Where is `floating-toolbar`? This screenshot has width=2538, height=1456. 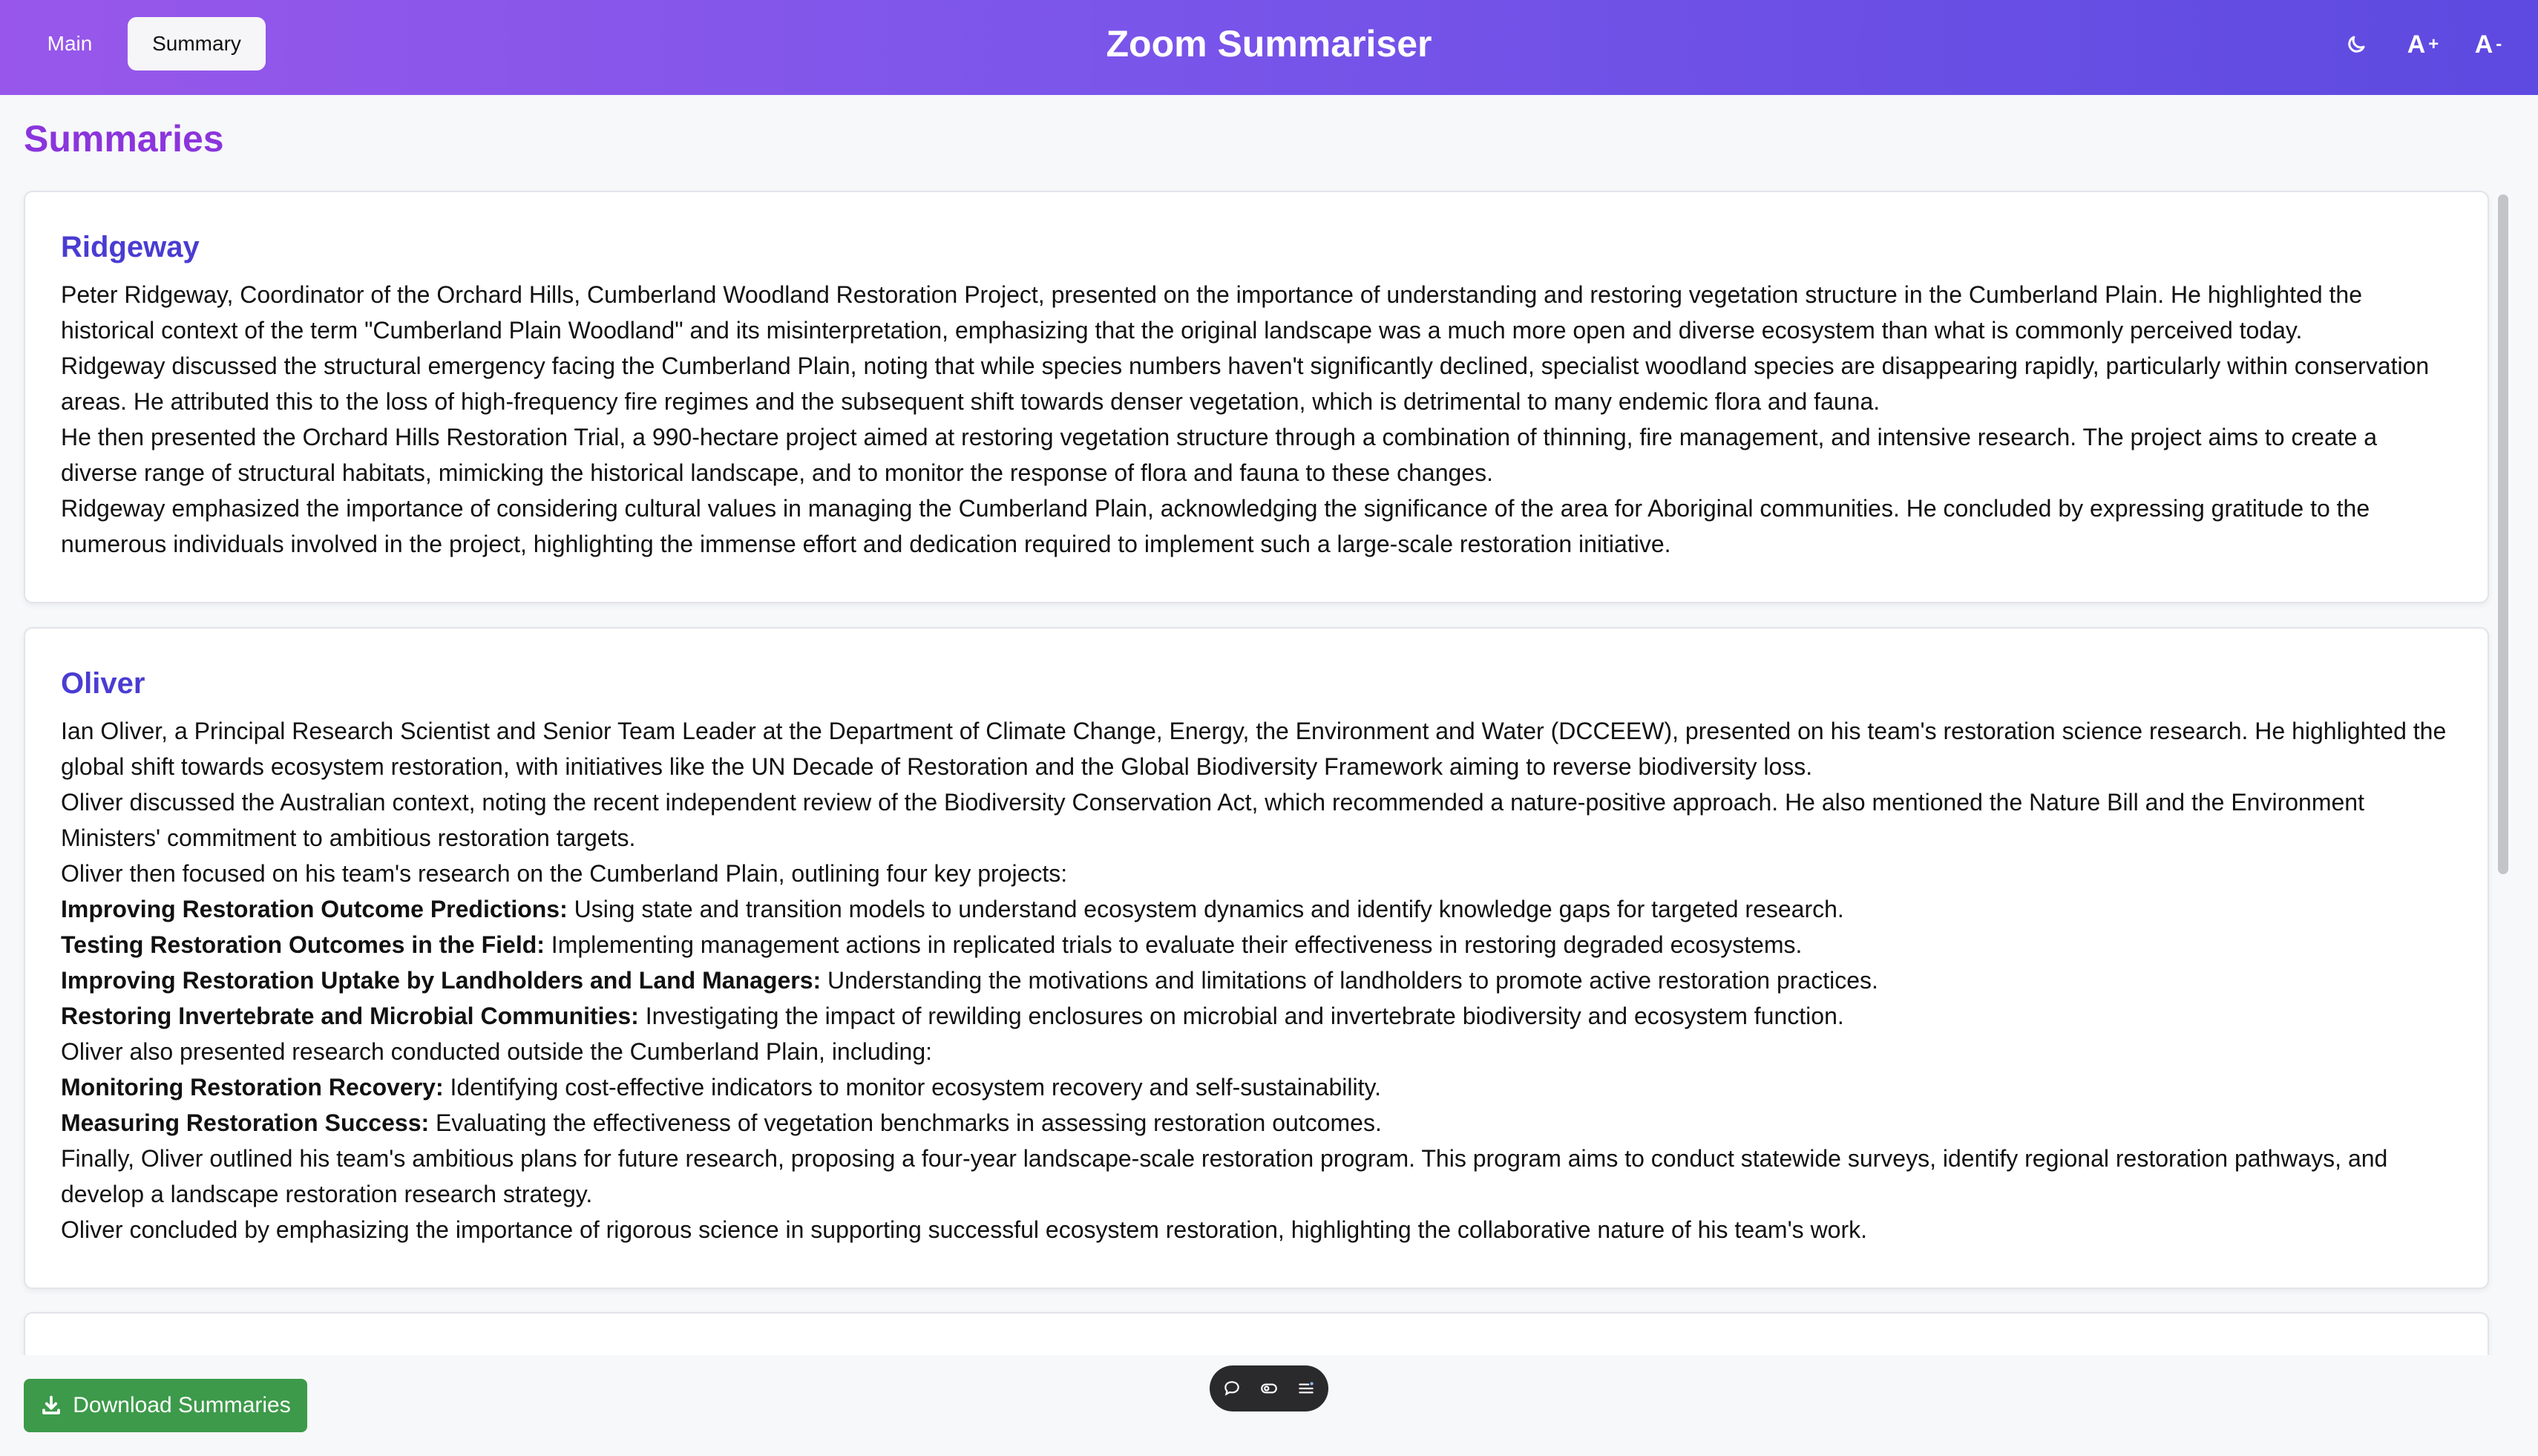 floating-toolbar is located at coordinates (1269, 1388).